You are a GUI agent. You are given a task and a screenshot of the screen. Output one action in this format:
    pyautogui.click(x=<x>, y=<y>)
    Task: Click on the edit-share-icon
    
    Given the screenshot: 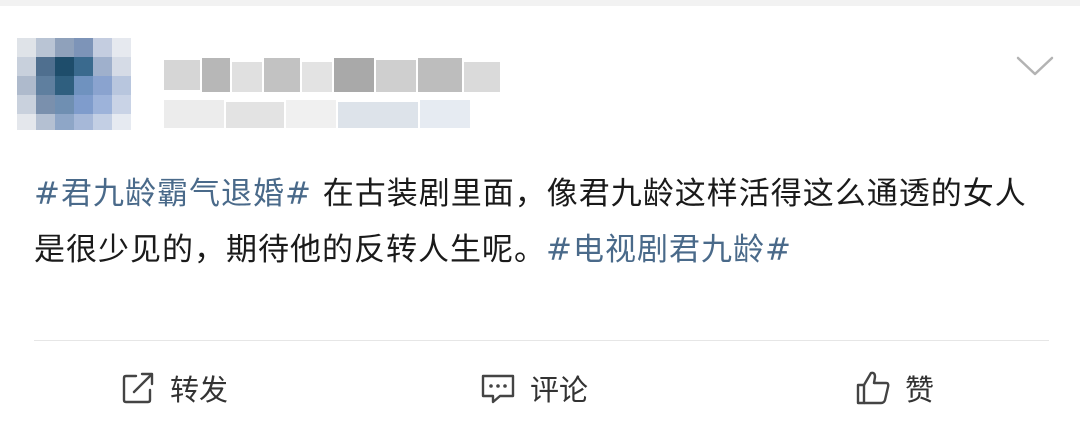 What is the action you would take?
    pyautogui.click(x=138, y=388)
    